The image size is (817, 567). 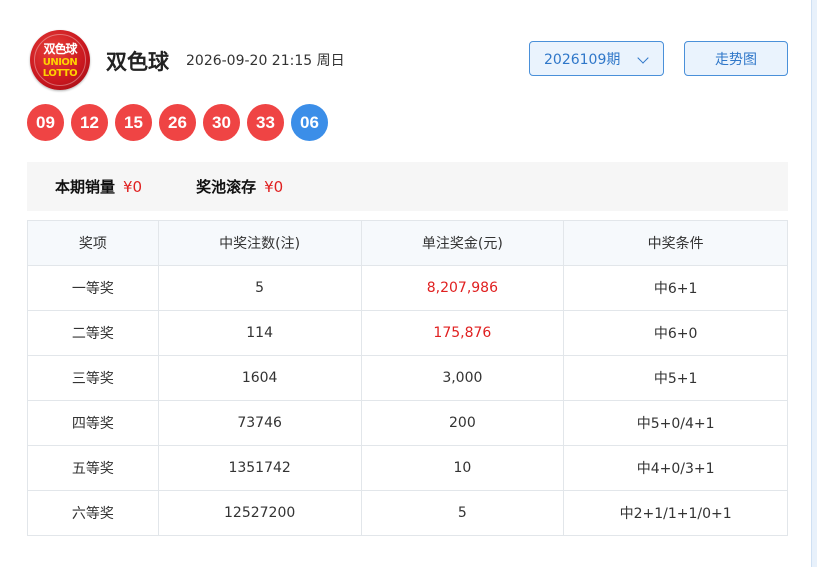 I want to click on win-condition: 中4+0/3+1, so click(x=675, y=468).